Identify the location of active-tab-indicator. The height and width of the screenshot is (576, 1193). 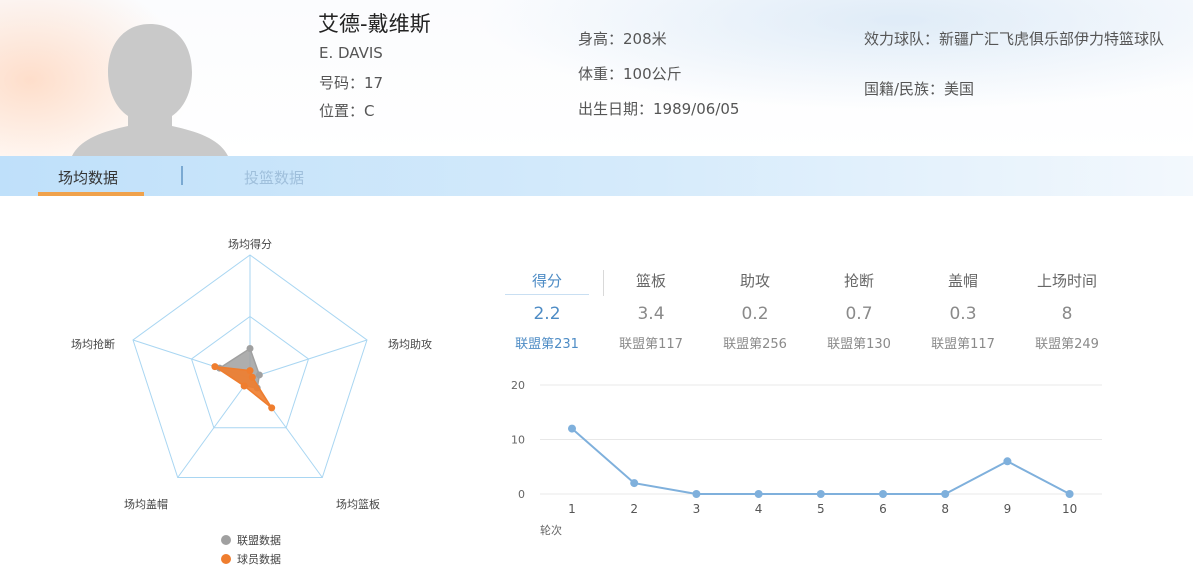
(91, 194).